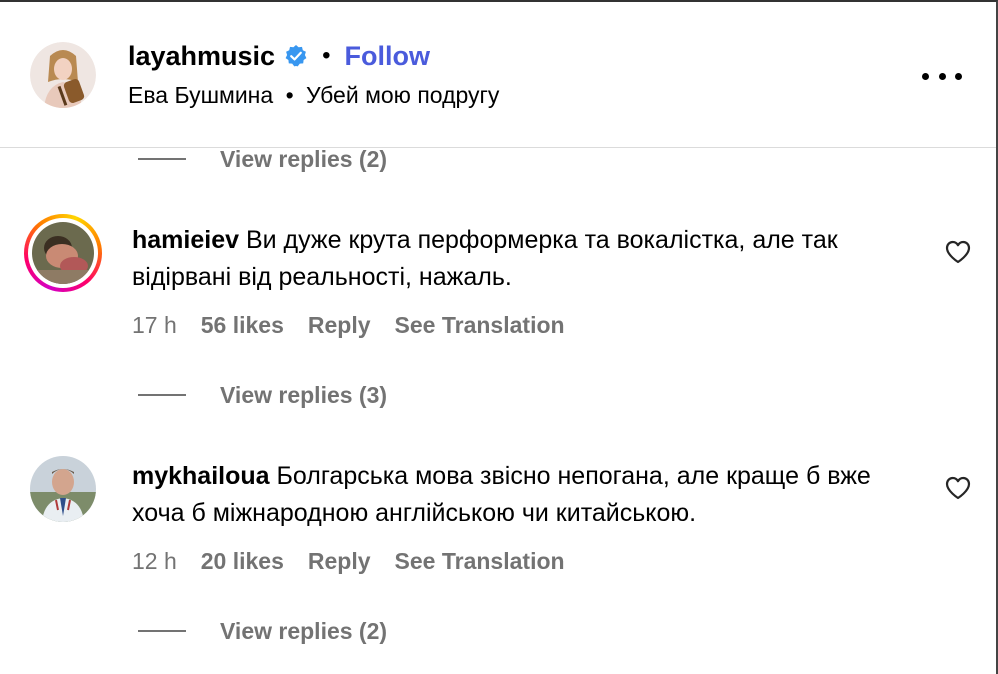 The height and width of the screenshot is (674, 998). Describe the element at coordinates (201, 56) in the screenshot. I see `author-username: layahmusic` at that location.